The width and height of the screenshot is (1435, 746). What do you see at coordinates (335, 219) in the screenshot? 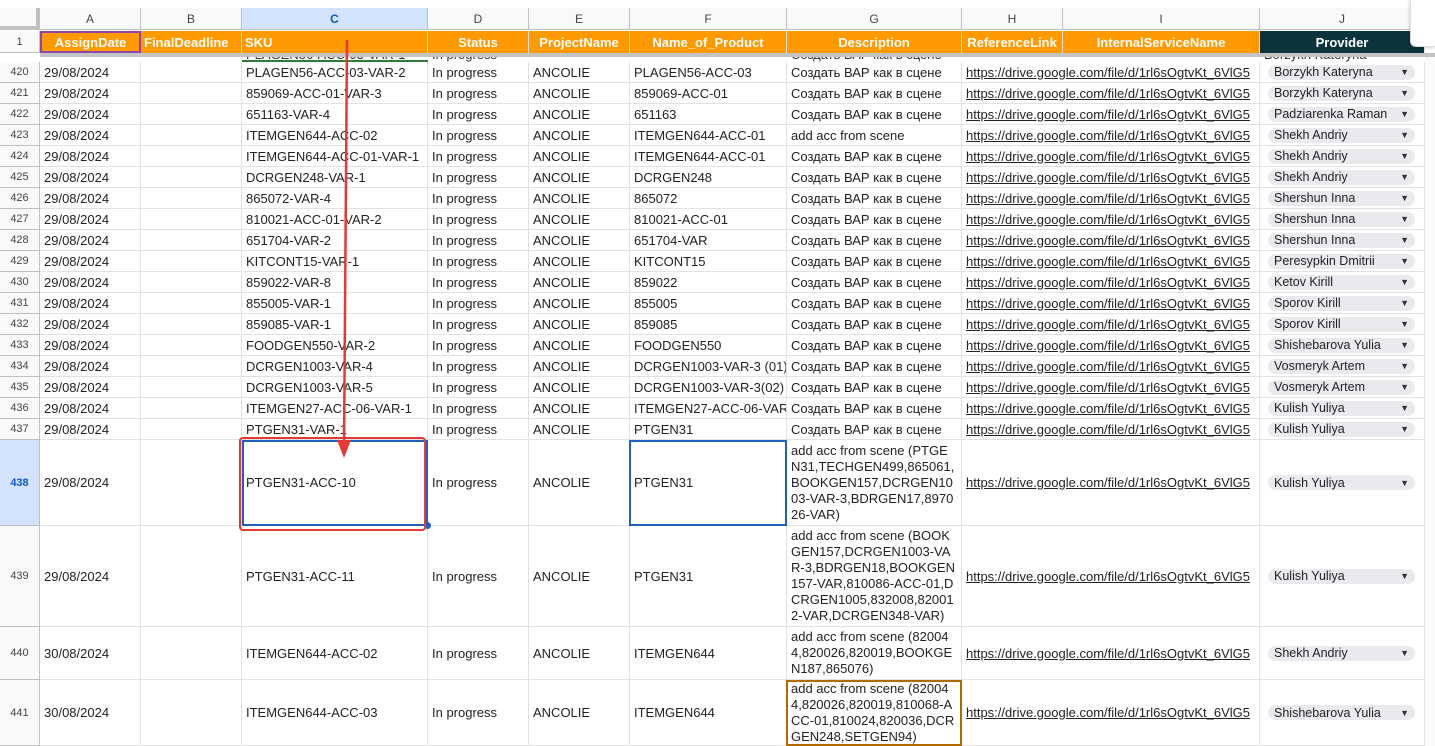
I see `sku-cell: 810021-ACC-01-VAR-2` at bounding box center [335, 219].